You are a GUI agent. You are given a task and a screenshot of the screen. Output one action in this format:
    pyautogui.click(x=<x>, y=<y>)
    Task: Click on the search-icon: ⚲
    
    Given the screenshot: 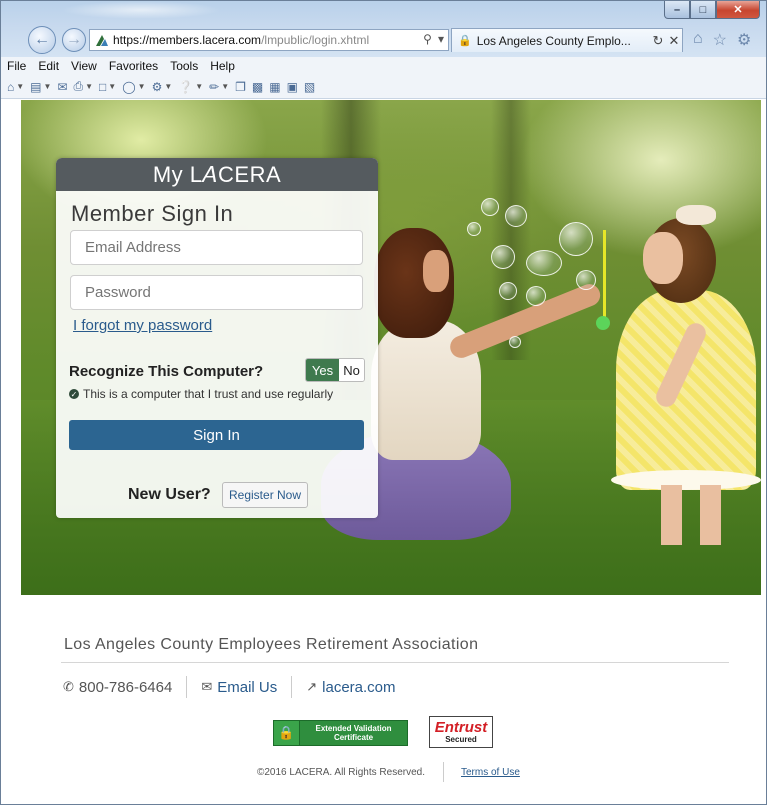 What is the action you would take?
    pyautogui.click(x=427, y=39)
    